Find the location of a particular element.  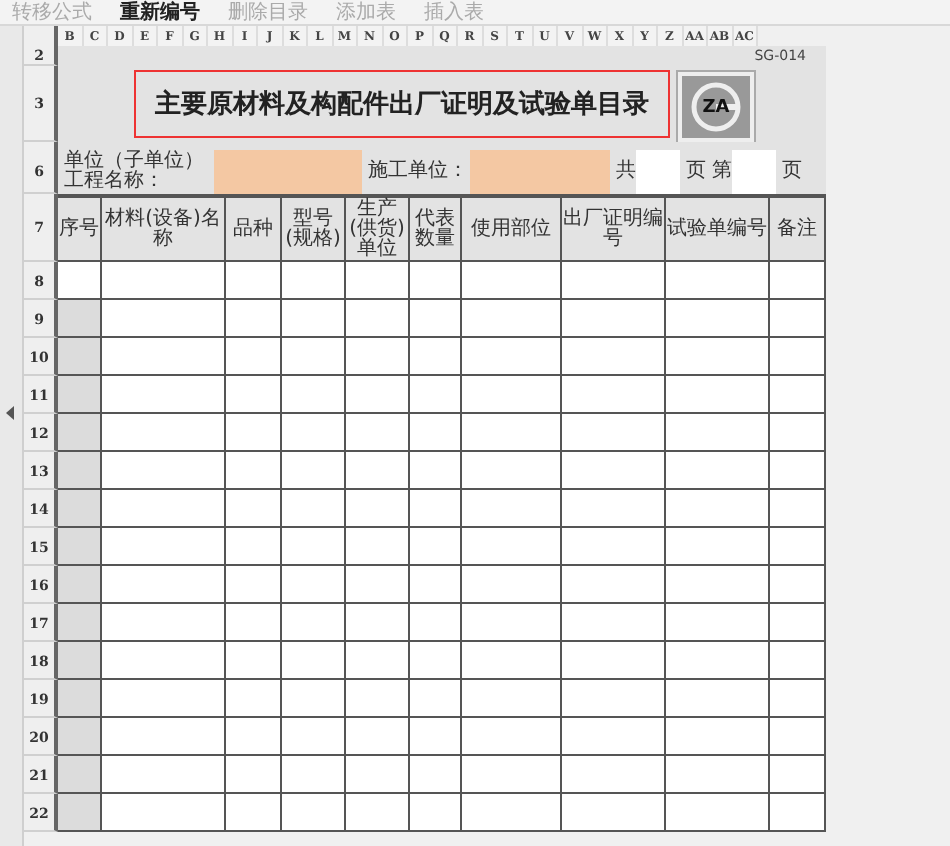

page-number-field is located at coordinates (754, 172).